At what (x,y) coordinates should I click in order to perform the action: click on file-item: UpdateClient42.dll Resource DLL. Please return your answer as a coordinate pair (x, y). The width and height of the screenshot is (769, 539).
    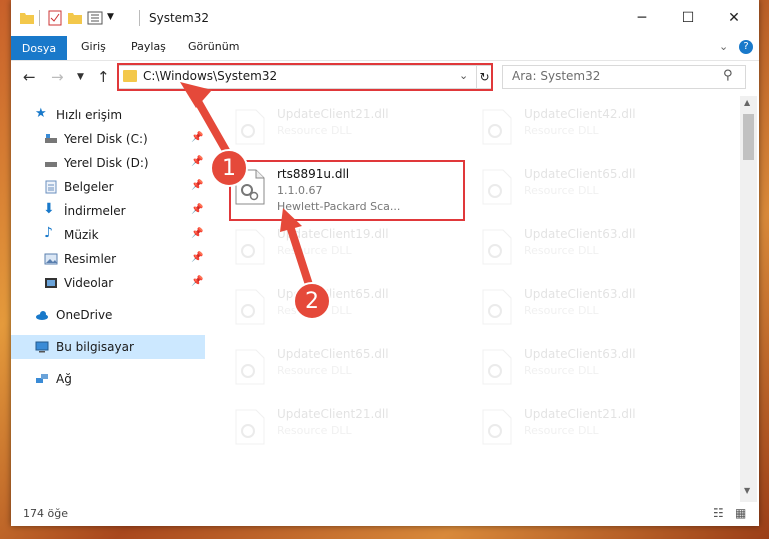
    Looking at the image, I should click on (594, 132).